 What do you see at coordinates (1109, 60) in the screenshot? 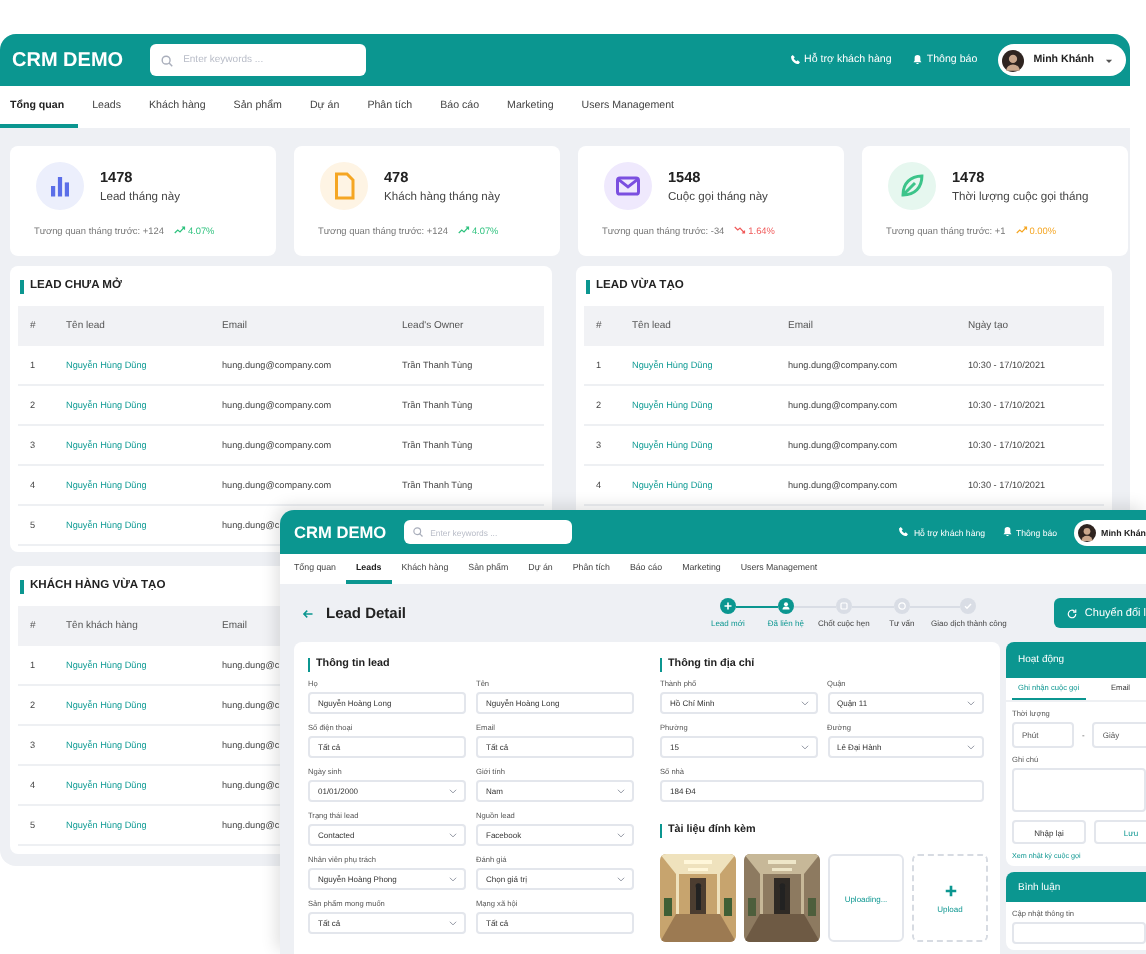
I see `caret-icon` at bounding box center [1109, 60].